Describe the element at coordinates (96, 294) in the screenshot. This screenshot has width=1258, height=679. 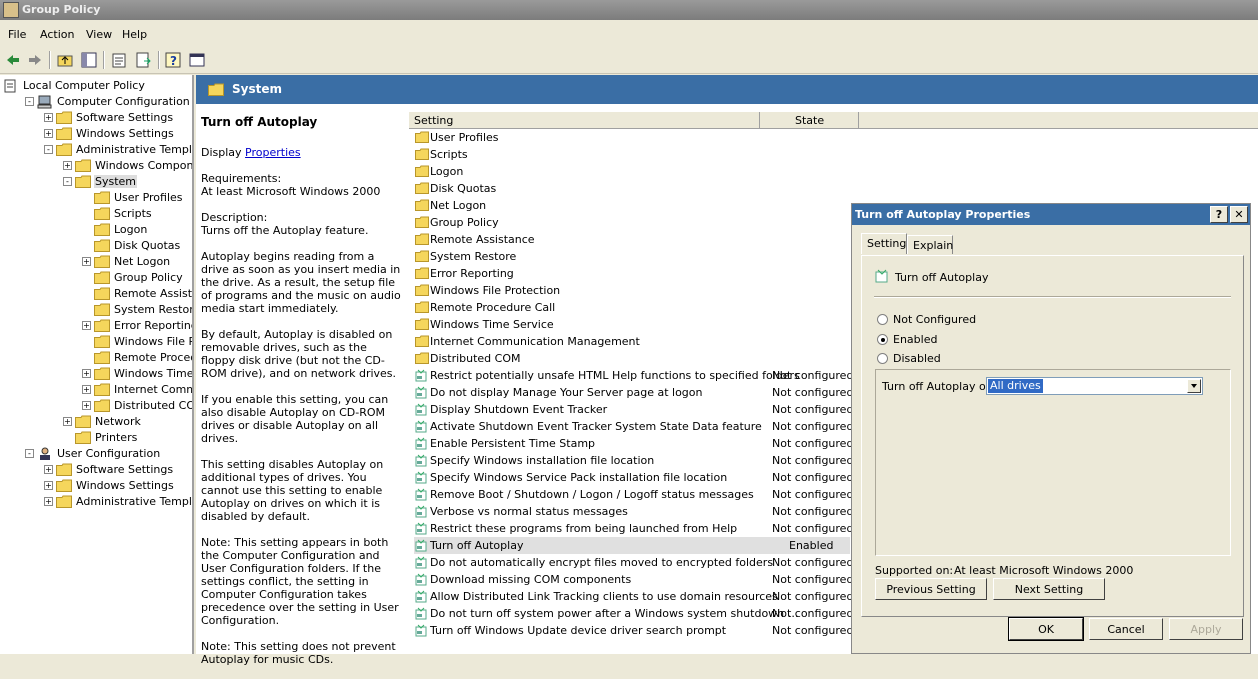
I see `tree-node: Remote Assistance` at that location.